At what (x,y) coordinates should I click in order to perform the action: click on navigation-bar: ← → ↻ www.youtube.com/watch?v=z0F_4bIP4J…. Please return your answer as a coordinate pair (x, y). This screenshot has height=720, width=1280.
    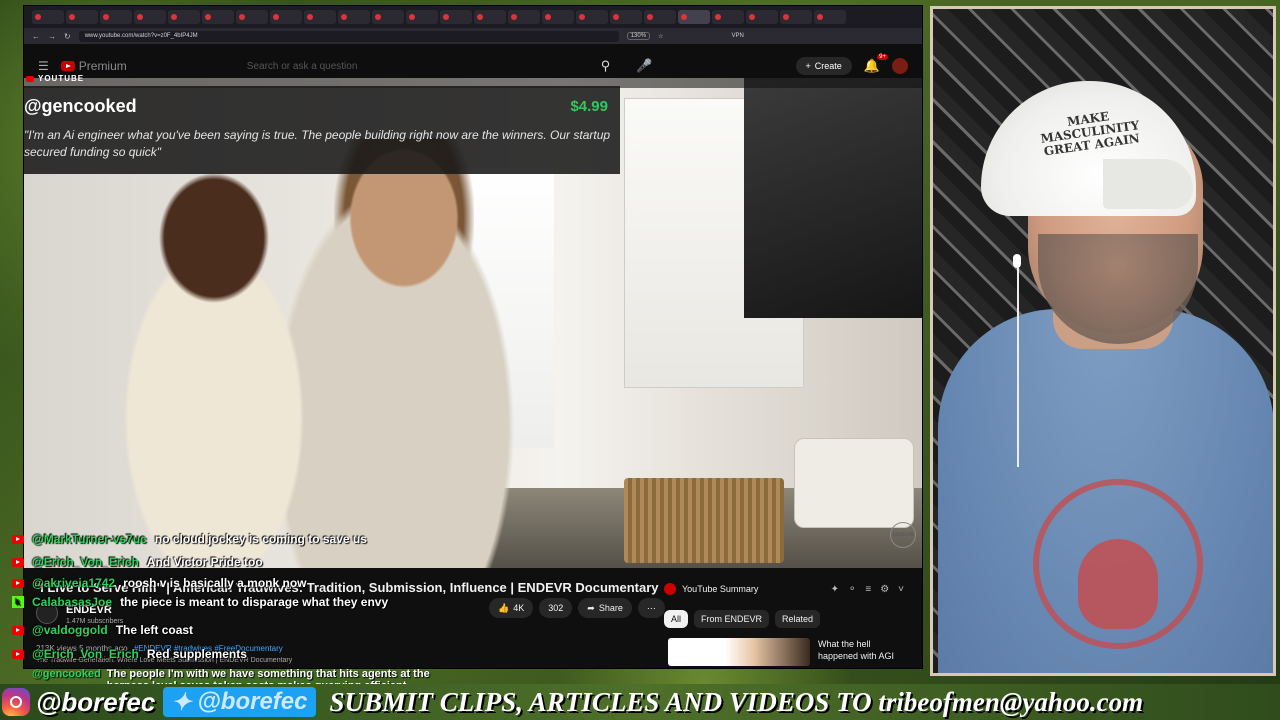
    Looking at the image, I should click on (473, 36).